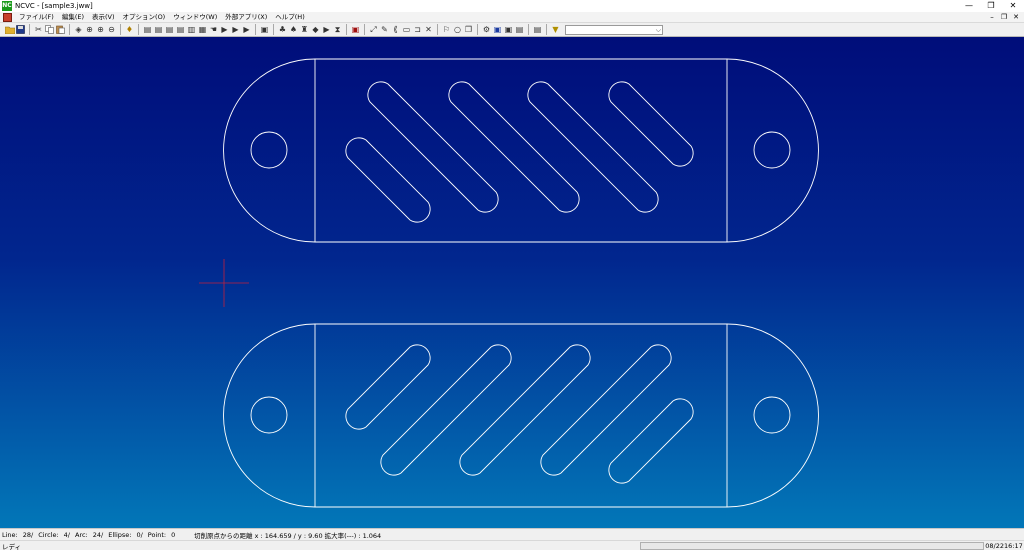 The width and height of the screenshot is (1024, 550). What do you see at coordinates (100, 29) in the screenshot?
I see `zoom-in-icon: ⊕` at bounding box center [100, 29].